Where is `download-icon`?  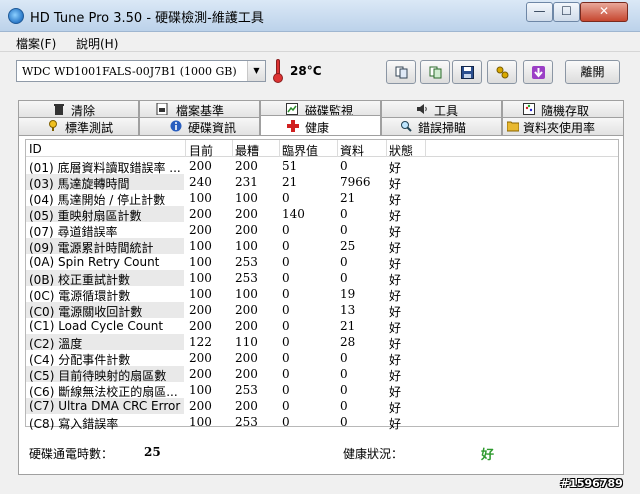 download-icon is located at coordinates (538, 72).